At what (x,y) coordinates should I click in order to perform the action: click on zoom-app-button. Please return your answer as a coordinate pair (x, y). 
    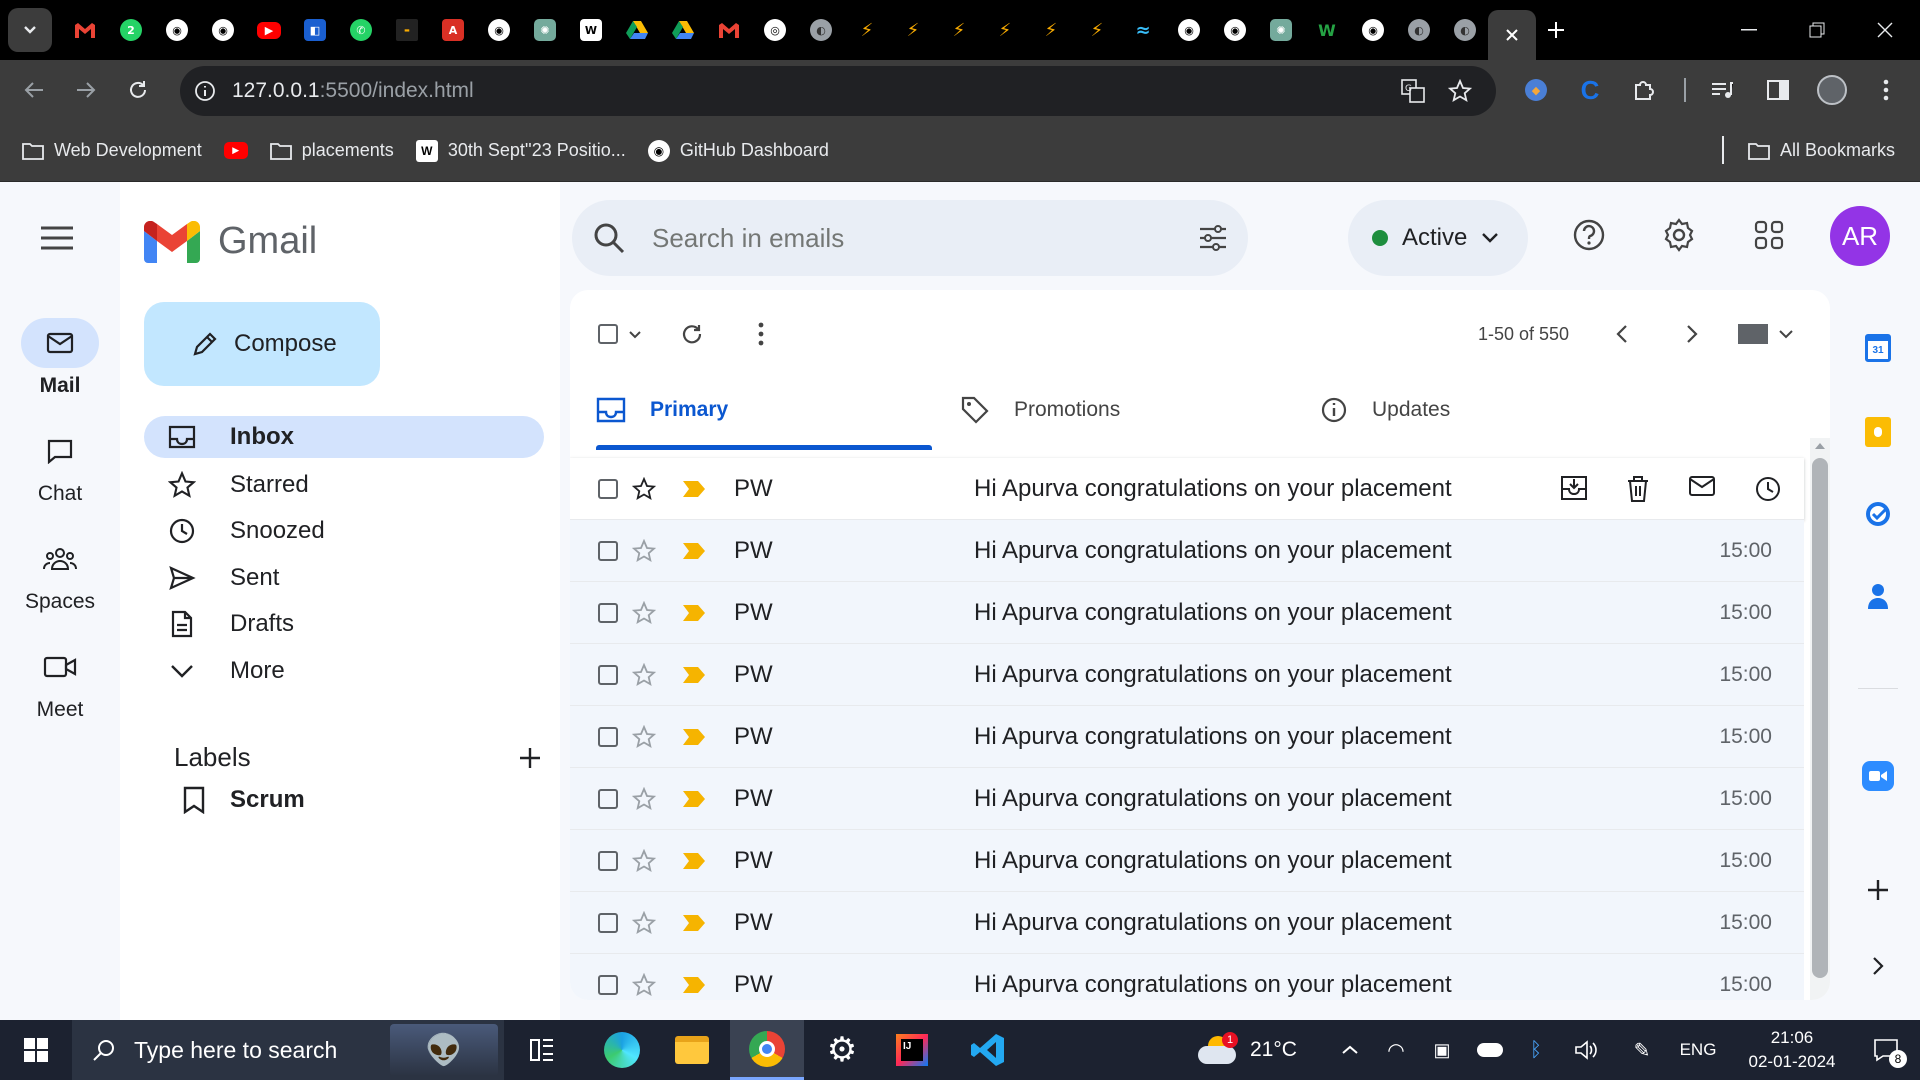
    Looking at the image, I should click on (1878, 776).